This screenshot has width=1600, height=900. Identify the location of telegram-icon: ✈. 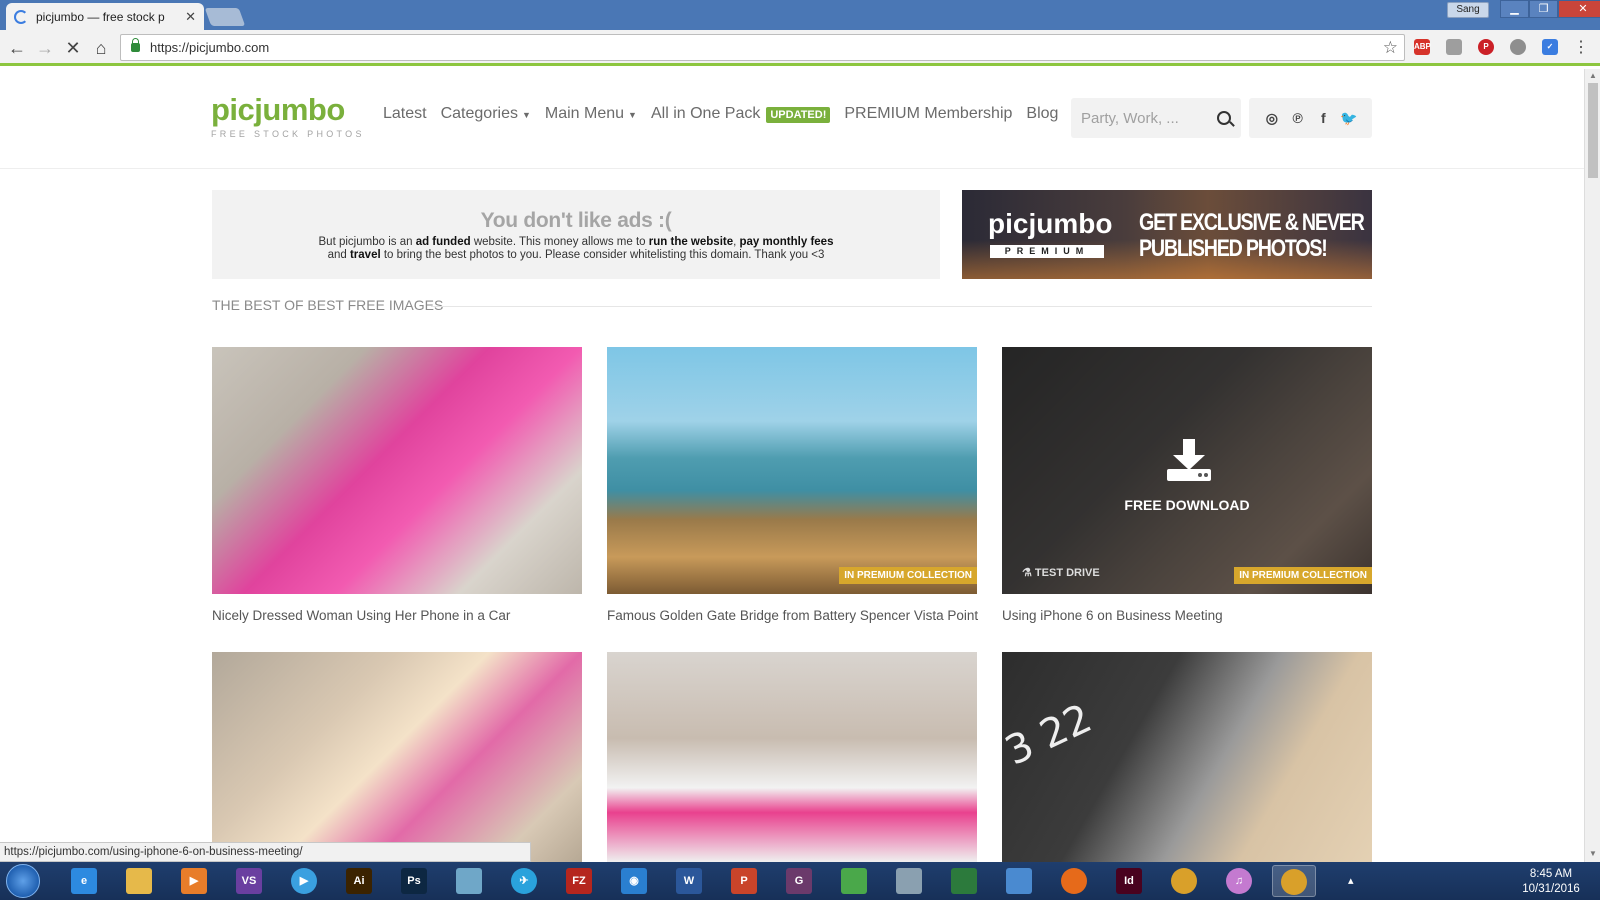
(524, 881).